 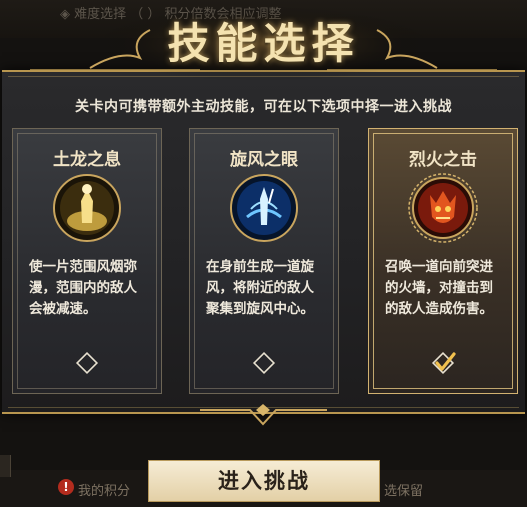 What do you see at coordinates (104, 491) in the screenshot?
I see `points-label: 我的积分` at bounding box center [104, 491].